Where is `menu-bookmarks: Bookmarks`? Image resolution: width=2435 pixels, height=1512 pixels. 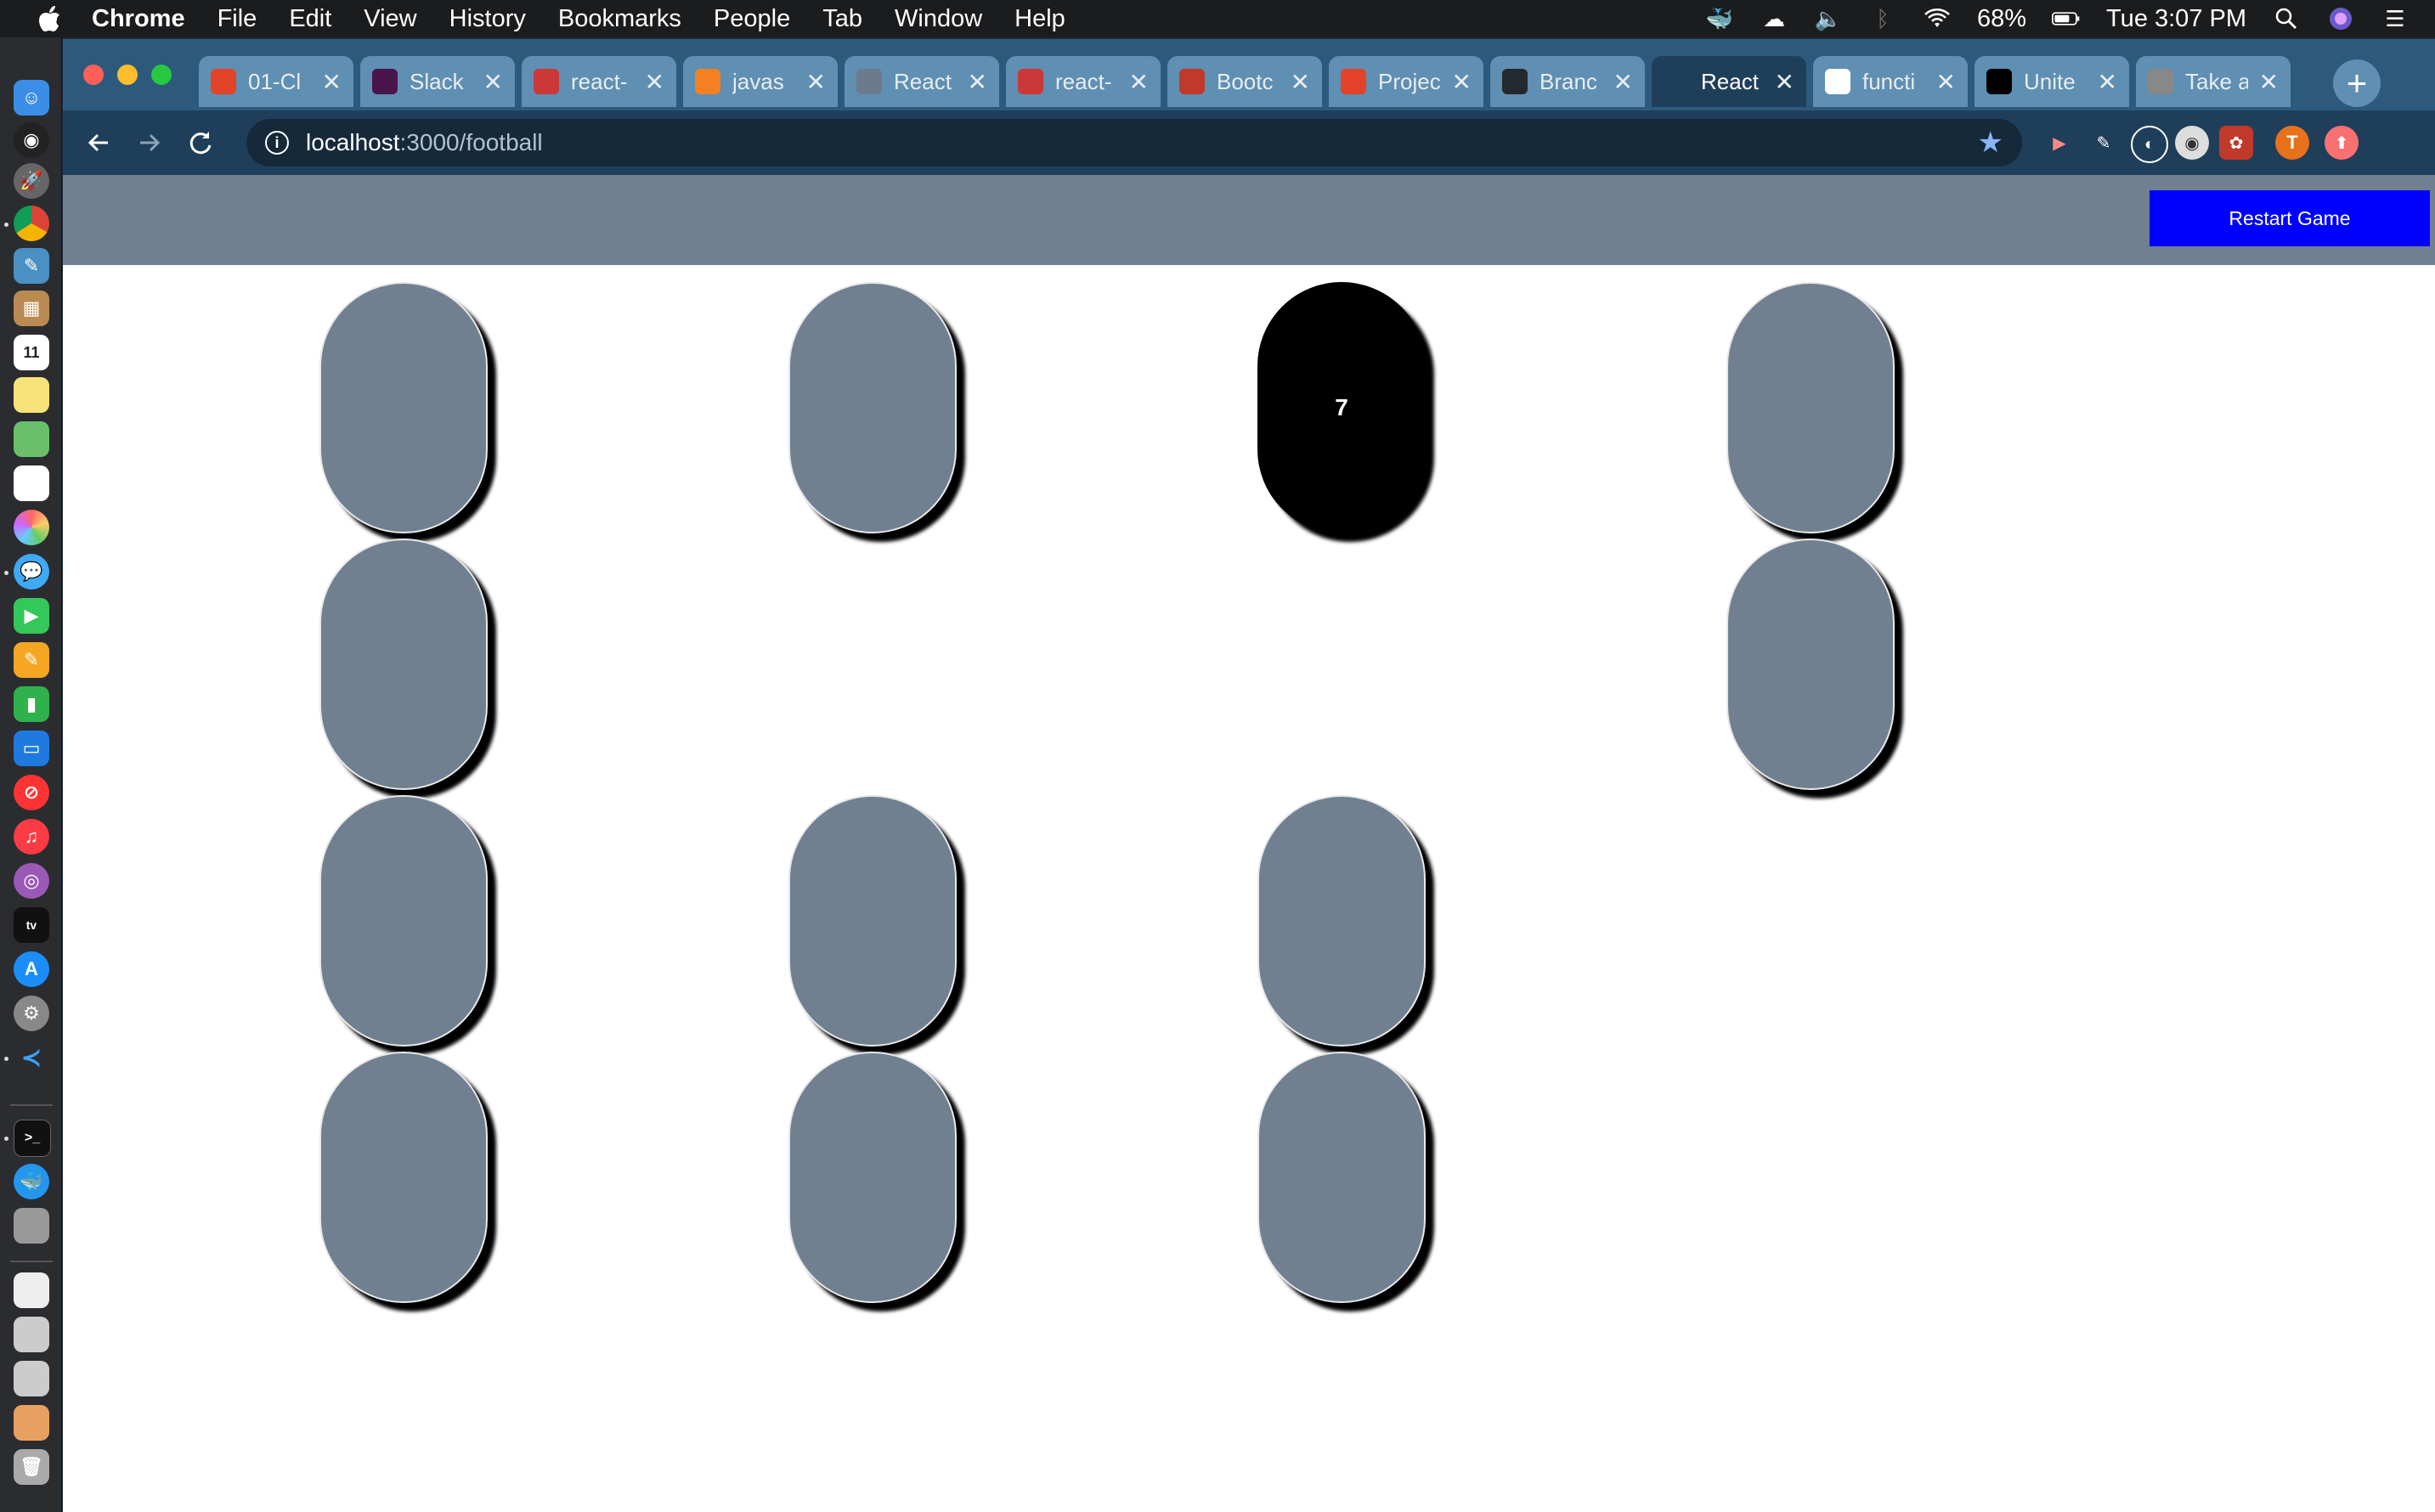 menu-bookmarks: Bookmarks is located at coordinates (619, 19).